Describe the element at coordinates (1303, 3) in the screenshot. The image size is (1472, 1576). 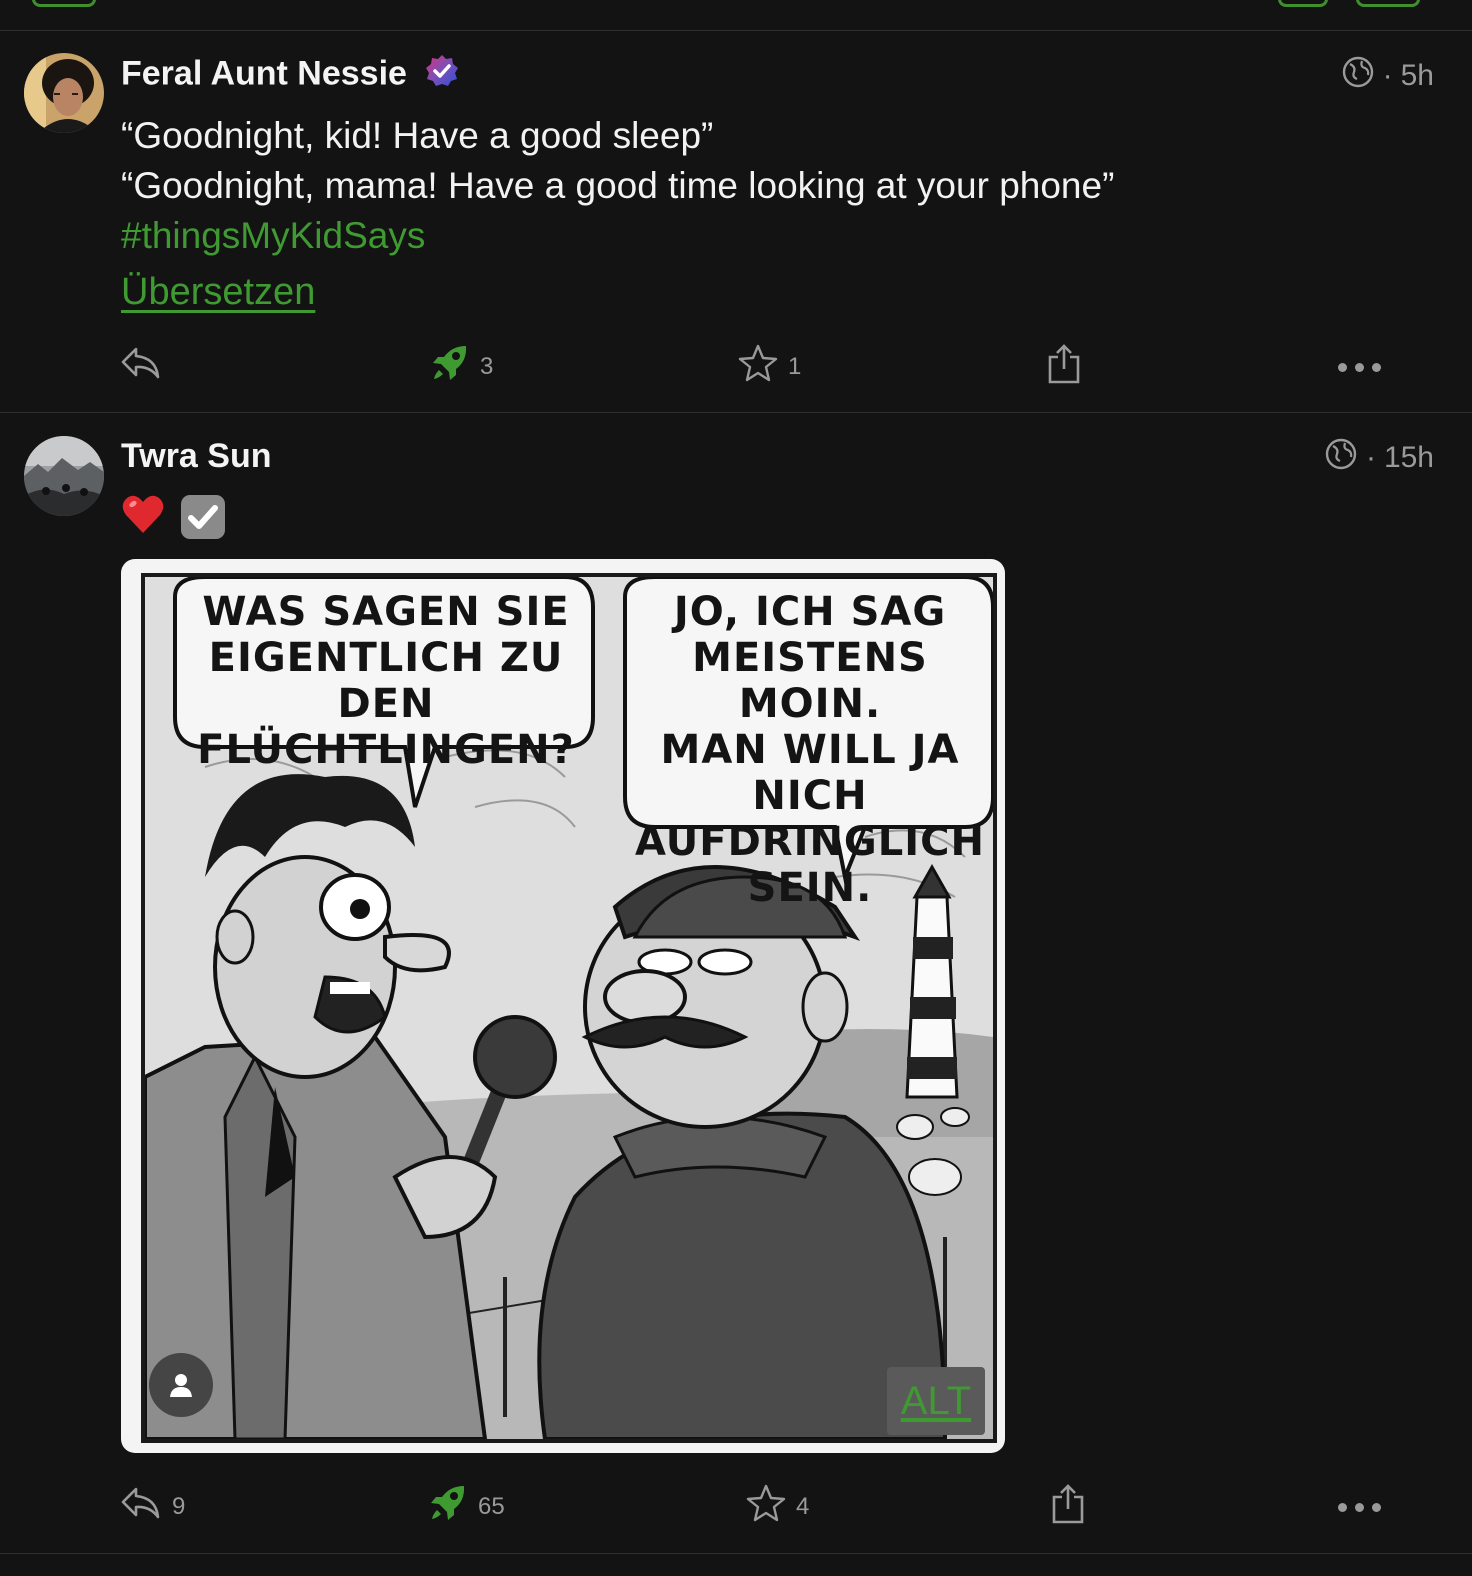
I see `tab-stub-mid` at that location.